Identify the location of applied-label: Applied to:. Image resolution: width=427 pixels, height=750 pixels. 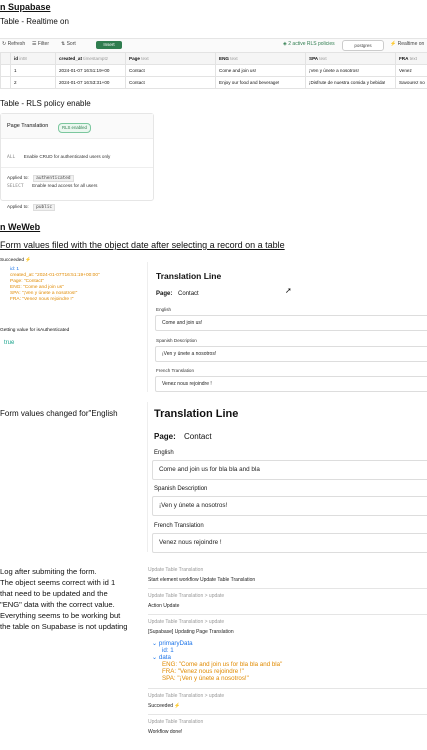
(18, 206).